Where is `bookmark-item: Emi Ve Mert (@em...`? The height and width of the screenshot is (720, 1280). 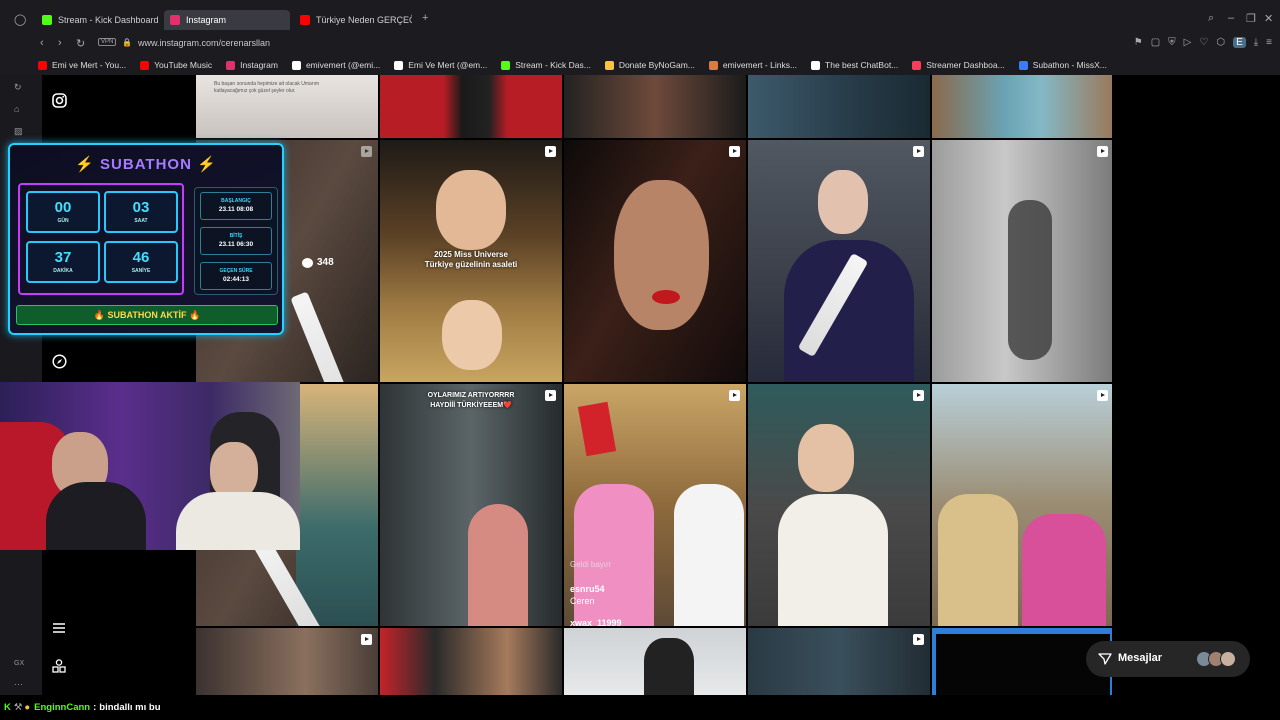
bookmark-item: Emi Ve Mert (@em... is located at coordinates (440, 65).